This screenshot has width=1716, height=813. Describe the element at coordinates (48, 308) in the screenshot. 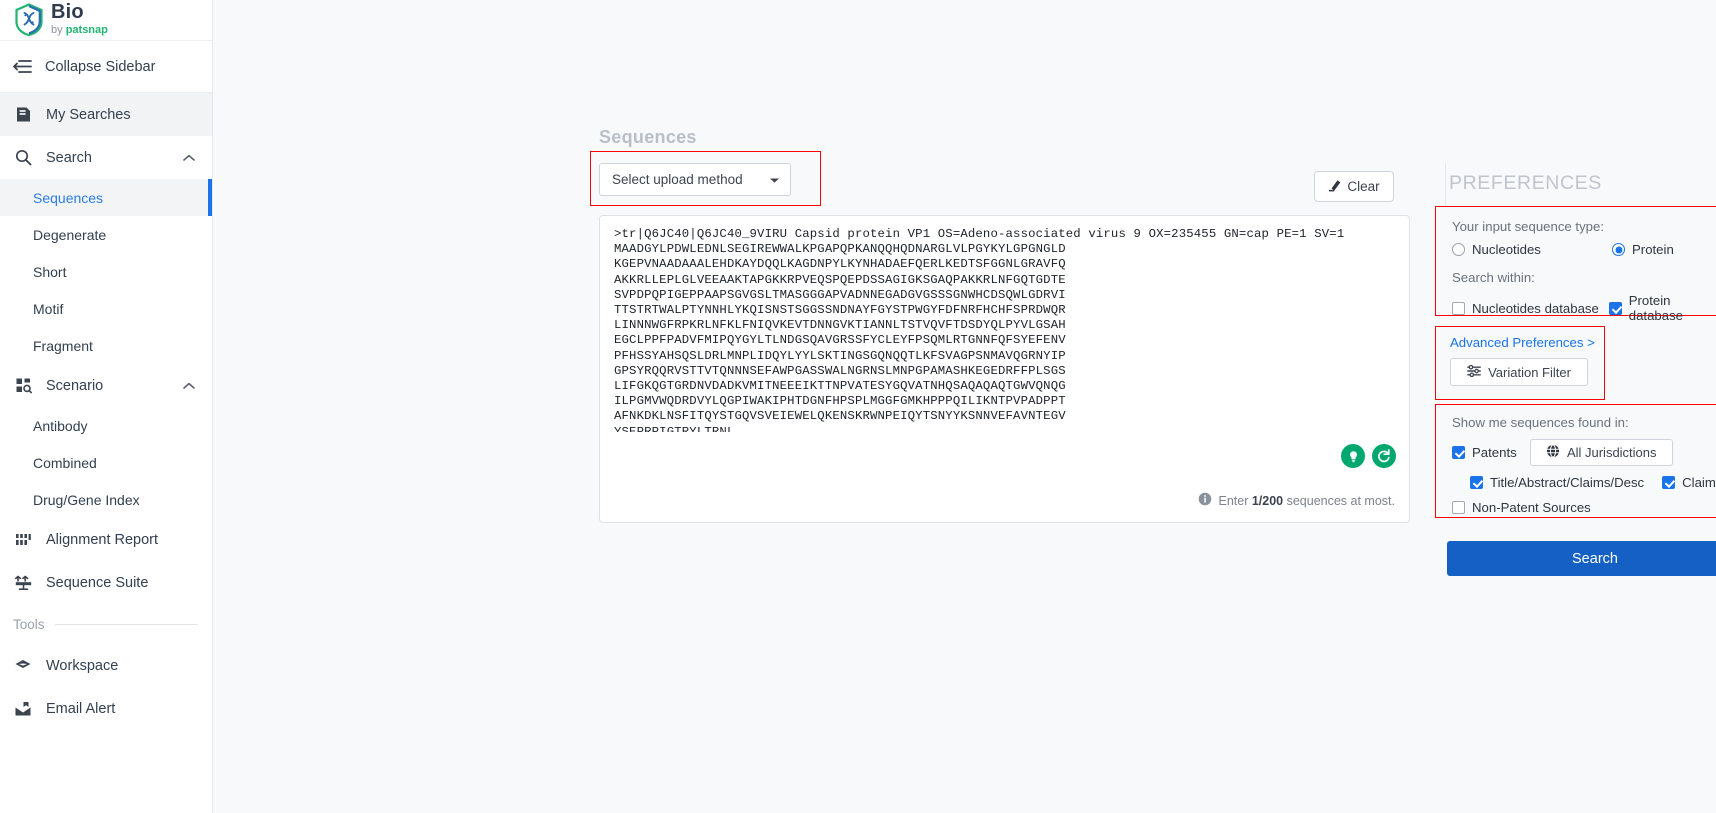

I see `sidebar-subitem-label: Motif` at that location.